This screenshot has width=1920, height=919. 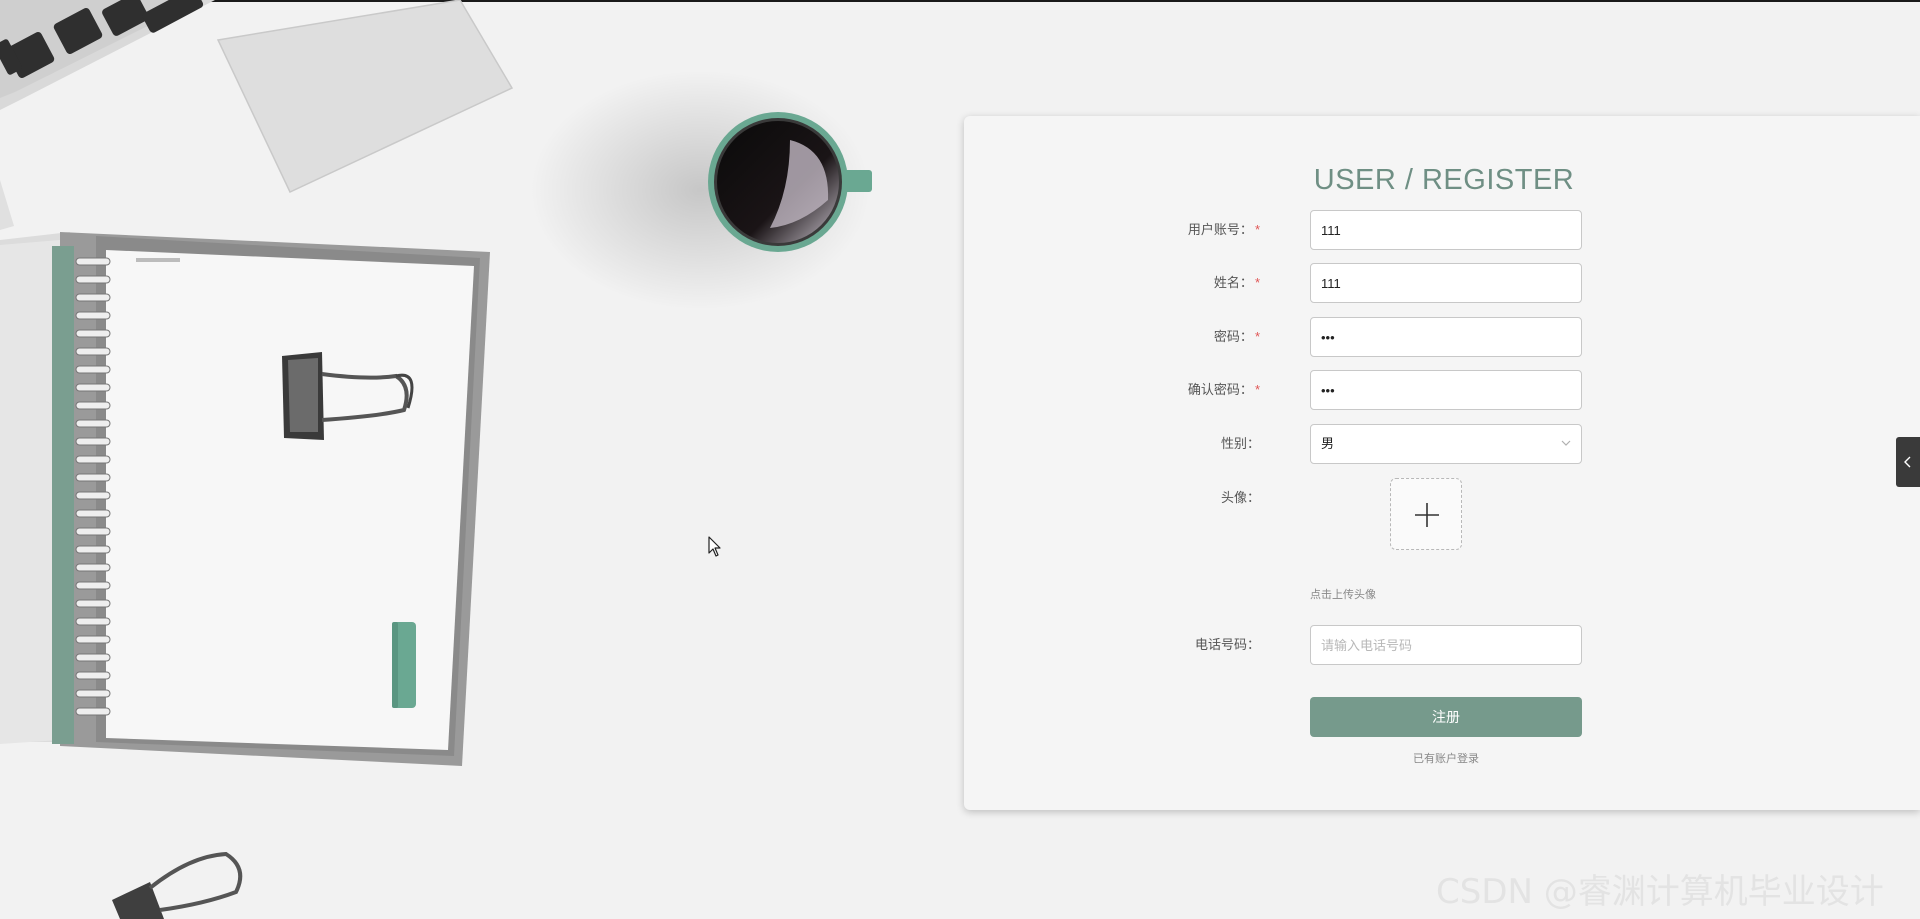 What do you see at coordinates (1566, 443) in the screenshot?
I see `chevron-down-icon` at bounding box center [1566, 443].